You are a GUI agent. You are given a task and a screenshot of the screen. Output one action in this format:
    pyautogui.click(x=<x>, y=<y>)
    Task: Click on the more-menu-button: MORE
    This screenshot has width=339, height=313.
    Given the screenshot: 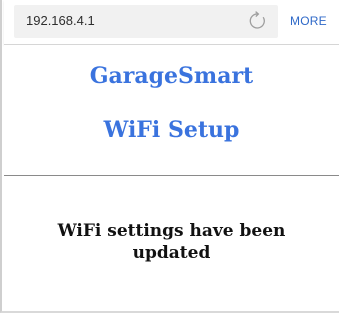 What is the action you would take?
    pyautogui.click(x=308, y=21)
    